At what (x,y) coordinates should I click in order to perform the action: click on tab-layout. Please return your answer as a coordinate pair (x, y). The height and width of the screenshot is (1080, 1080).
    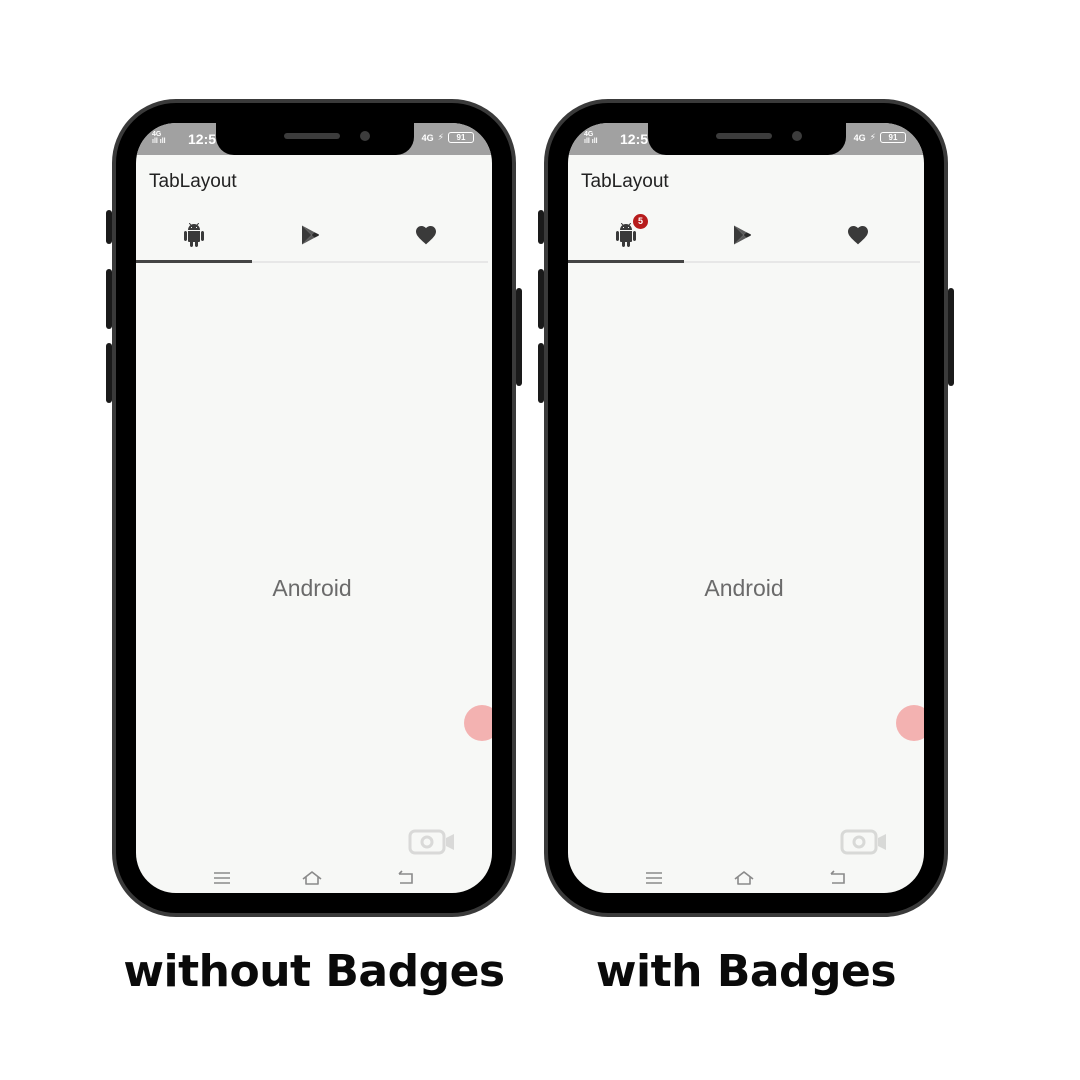
    Looking at the image, I should click on (312, 236).